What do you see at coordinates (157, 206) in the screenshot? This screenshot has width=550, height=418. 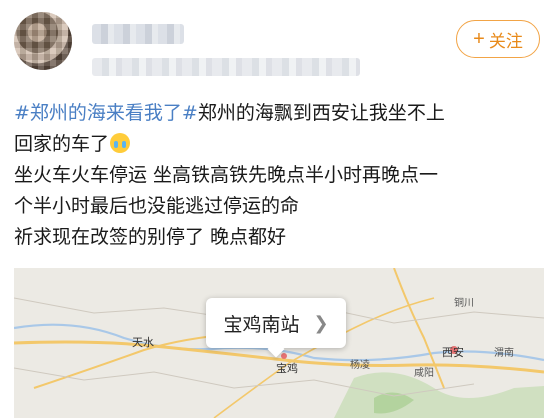 I see `post-line-4: 个半小时最后也没能逃过停运的命` at bounding box center [157, 206].